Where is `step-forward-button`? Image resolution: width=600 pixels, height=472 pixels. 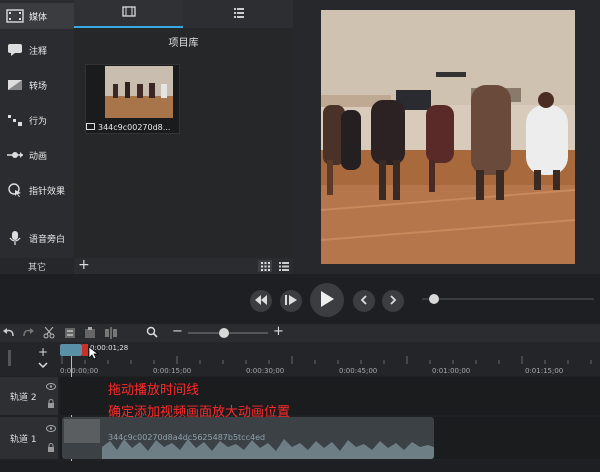
step-forward-button is located at coordinates (291, 301).